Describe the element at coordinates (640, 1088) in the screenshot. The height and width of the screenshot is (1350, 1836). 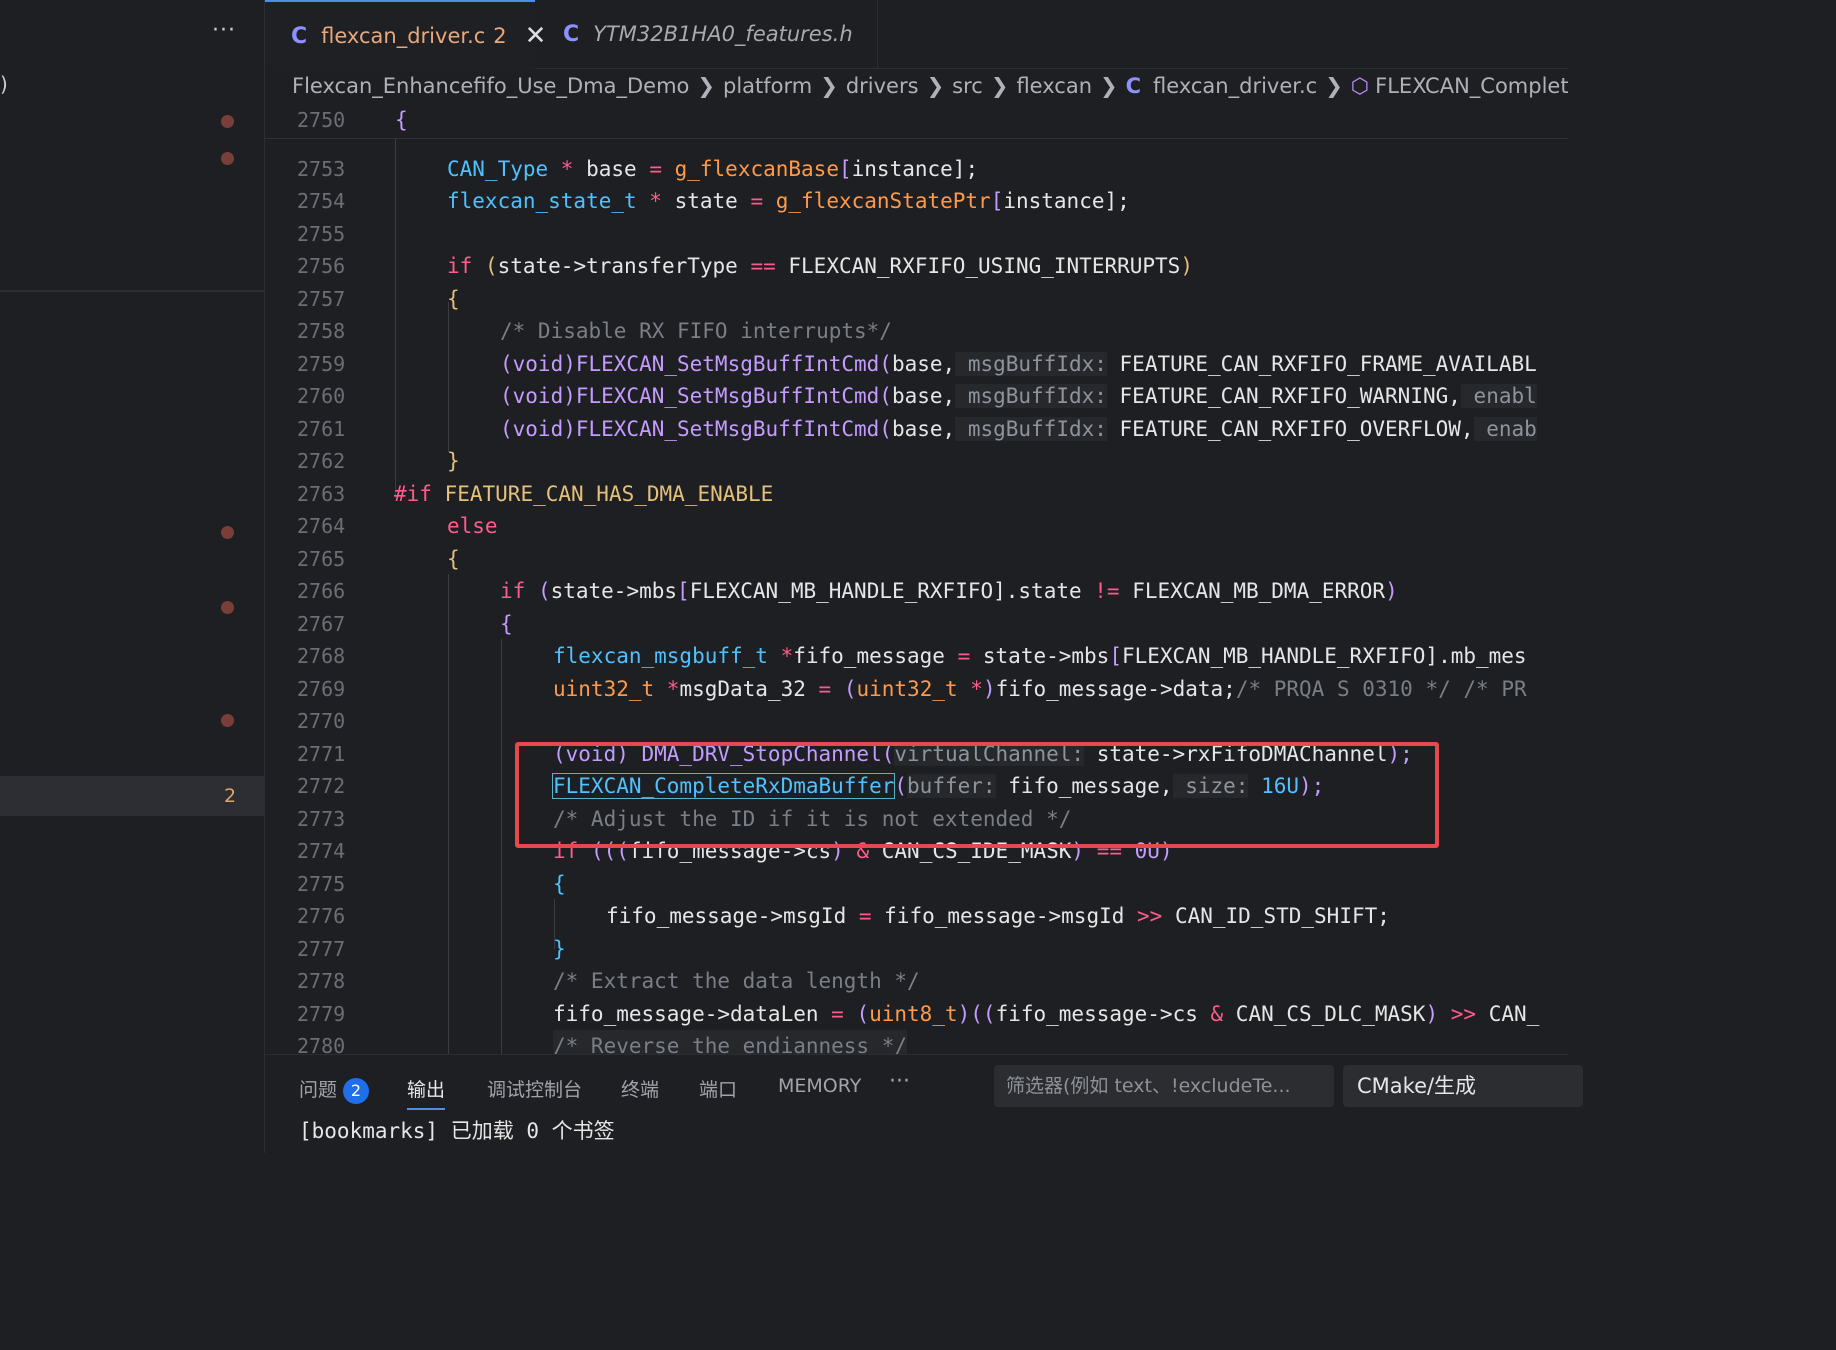
I see `panel-tab-terminal: 终端` at that location.